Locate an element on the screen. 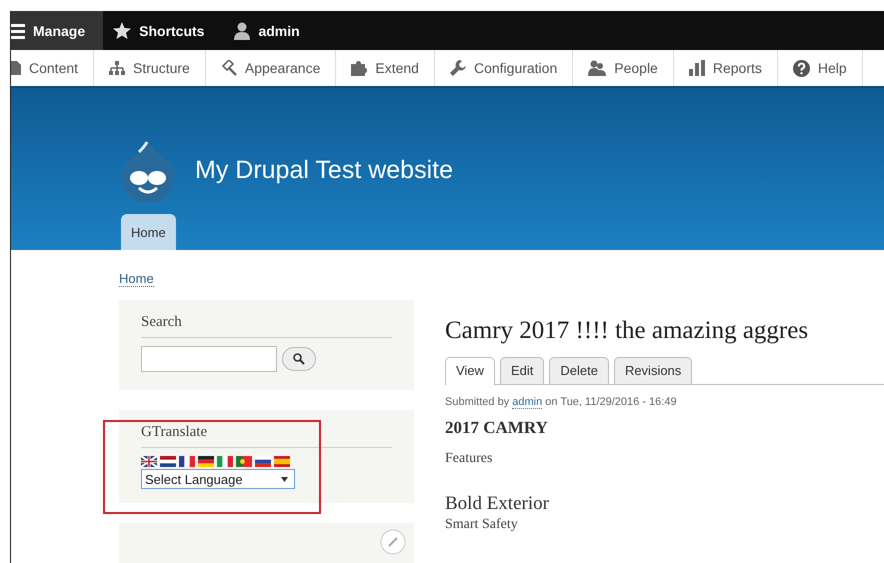 The height and width of the screenshot is (563, 884). puzzle-icon is located at coordinates (359, 68).